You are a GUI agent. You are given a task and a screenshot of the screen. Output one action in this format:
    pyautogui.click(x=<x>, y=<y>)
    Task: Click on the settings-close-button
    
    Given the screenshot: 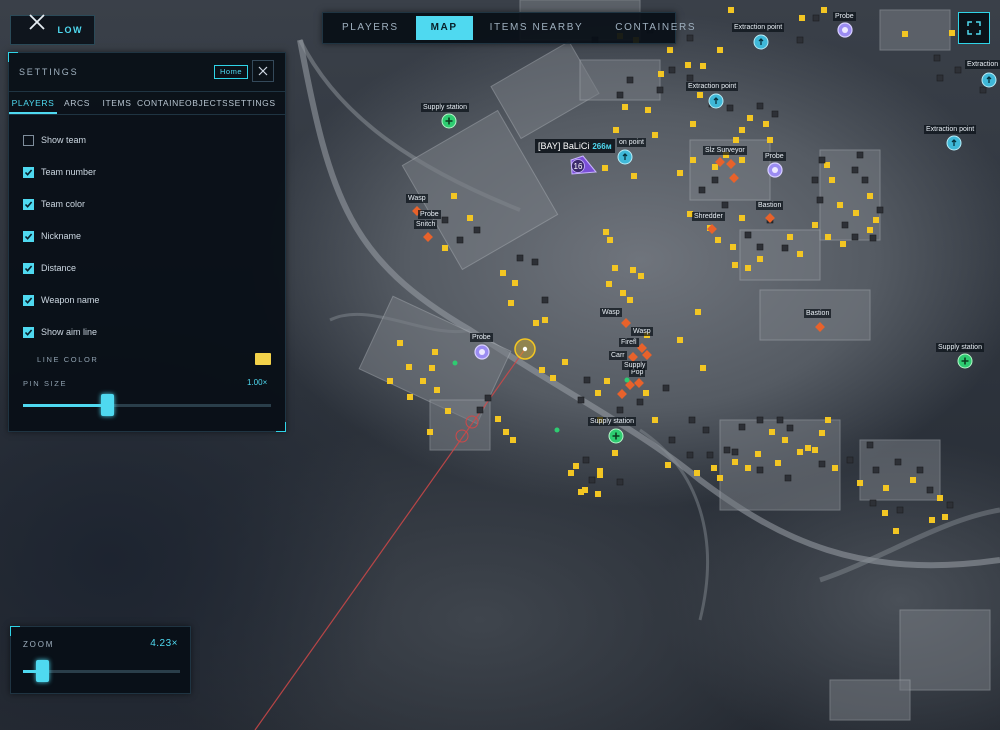 What is the action you would take?
    pyautogui.click(x=263, y=71)
    